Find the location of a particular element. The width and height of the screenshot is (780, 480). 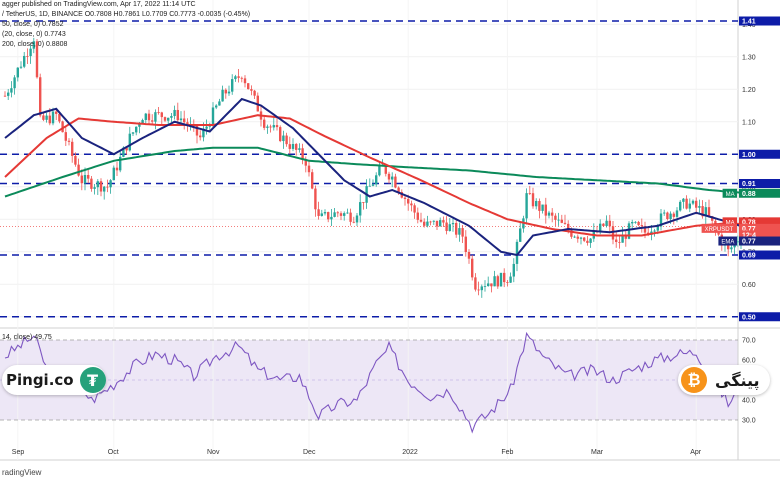

ema-legend: 50, close, 0) 0.7852 is located at coordinates (33, 24).